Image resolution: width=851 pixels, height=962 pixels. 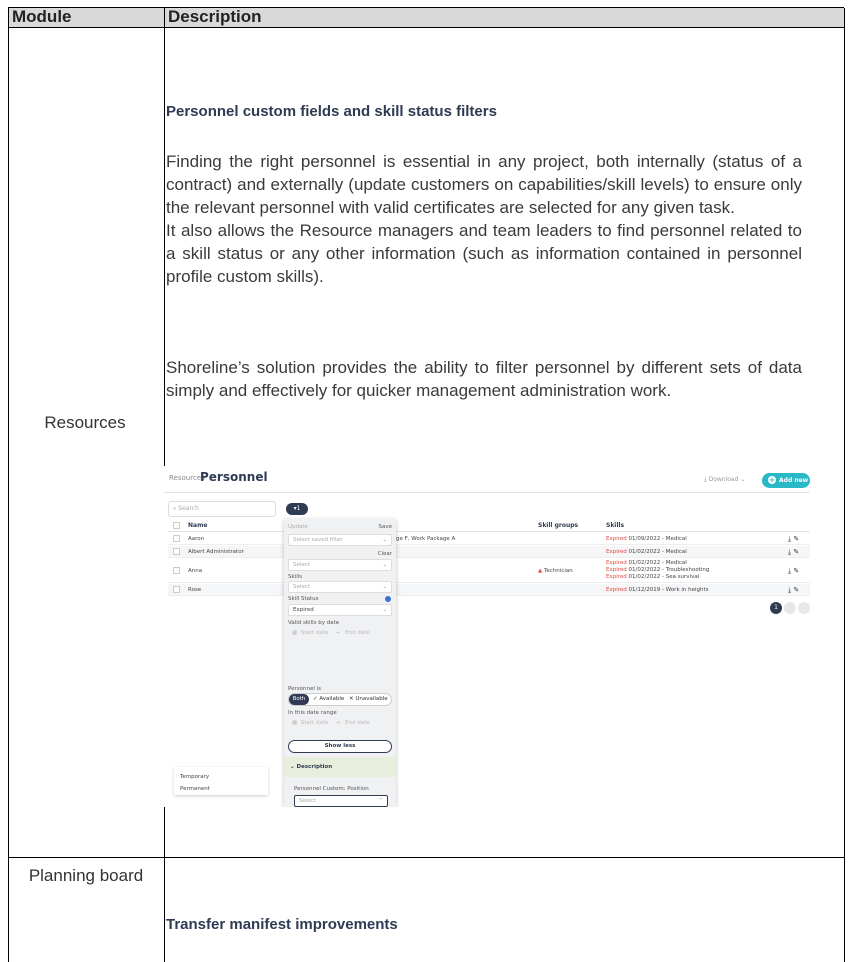 What do you see at coordinates (385, 554) in the screenshot?
I see `clear-button: Clear` at bounding box center [385, 554].